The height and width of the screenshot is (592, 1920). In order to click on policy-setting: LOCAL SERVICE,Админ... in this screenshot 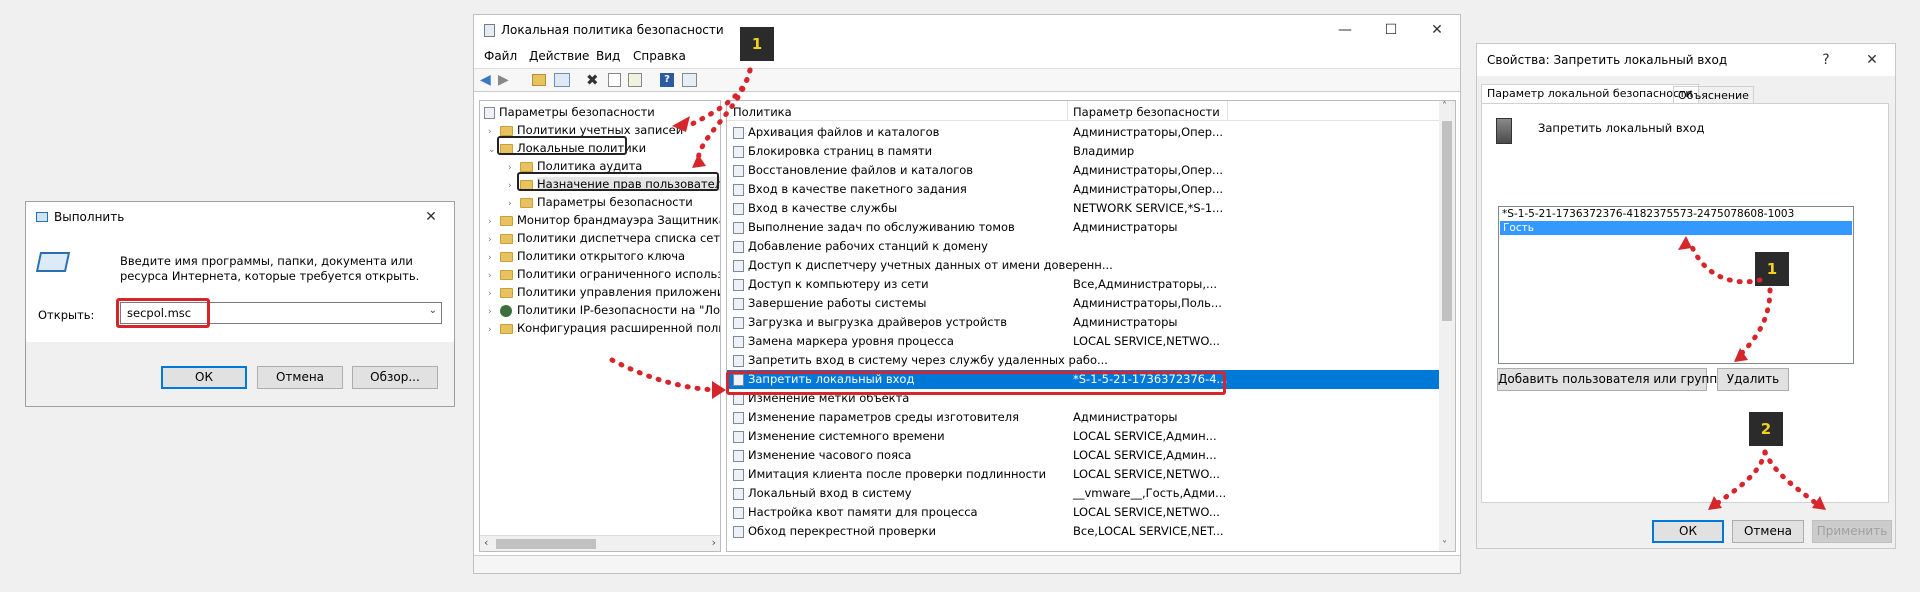, I will do `click(1145, 436)`.